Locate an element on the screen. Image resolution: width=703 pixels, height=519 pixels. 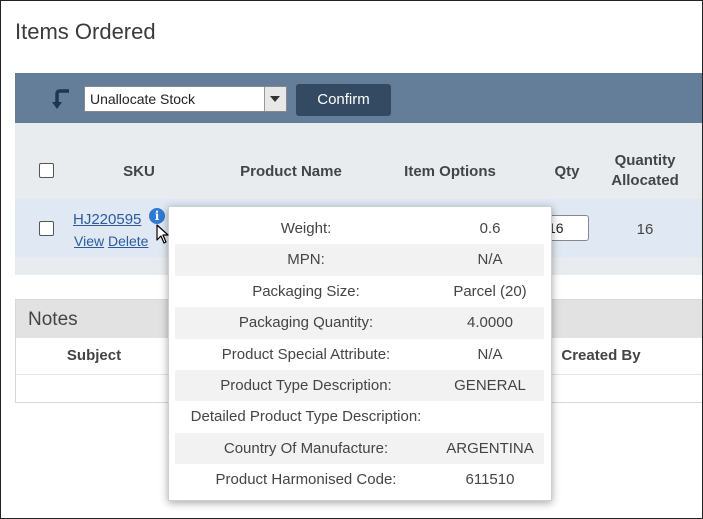
delete-link: Delete is located at coordinates (128, 241).